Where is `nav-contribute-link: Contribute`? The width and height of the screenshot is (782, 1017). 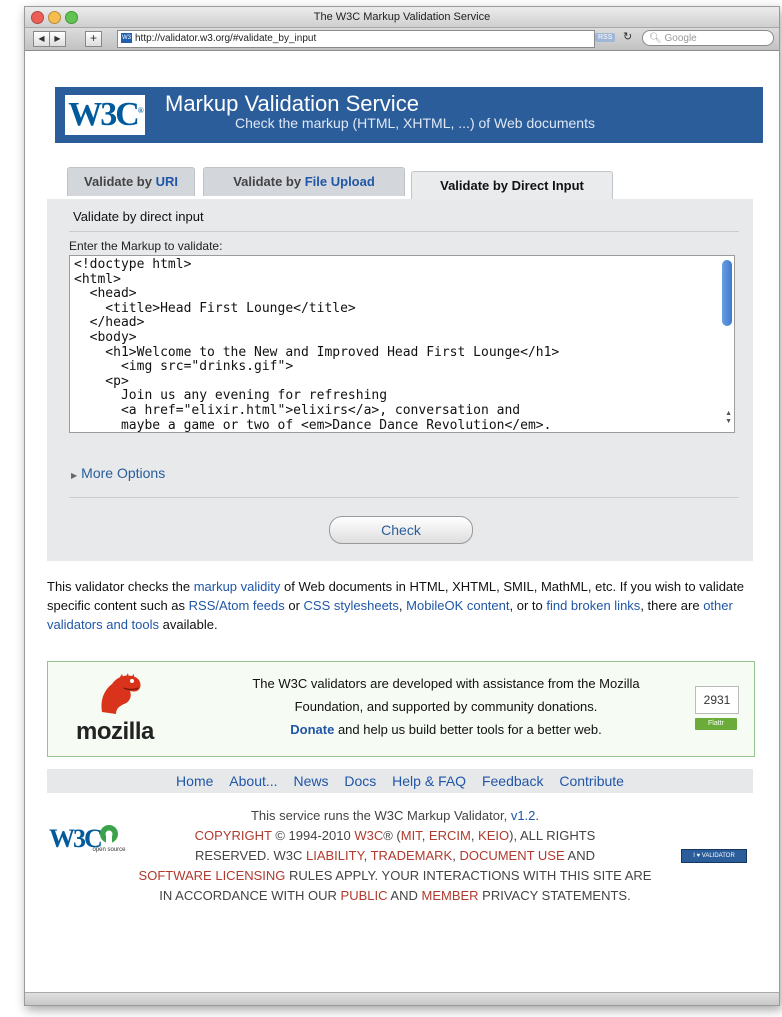
nav-contribute-link: Contribute is located at coordinates (591, 781).